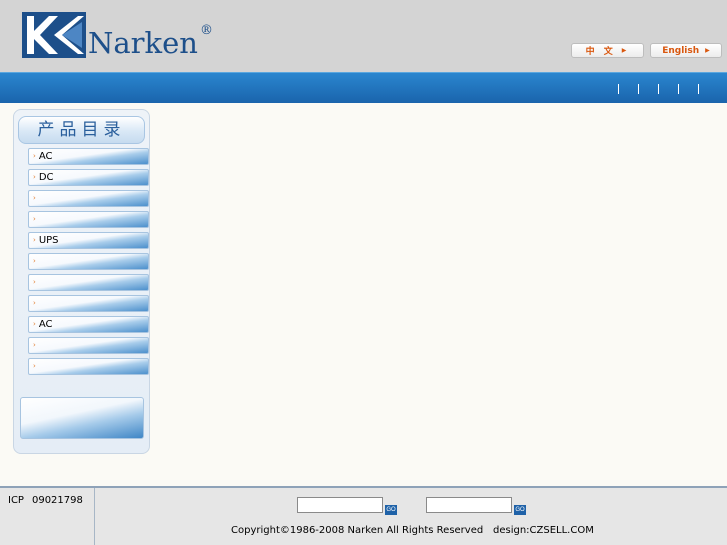 The image size is (727, 545). I want to click on catalog-title: 产品目录, so click(81, 130).